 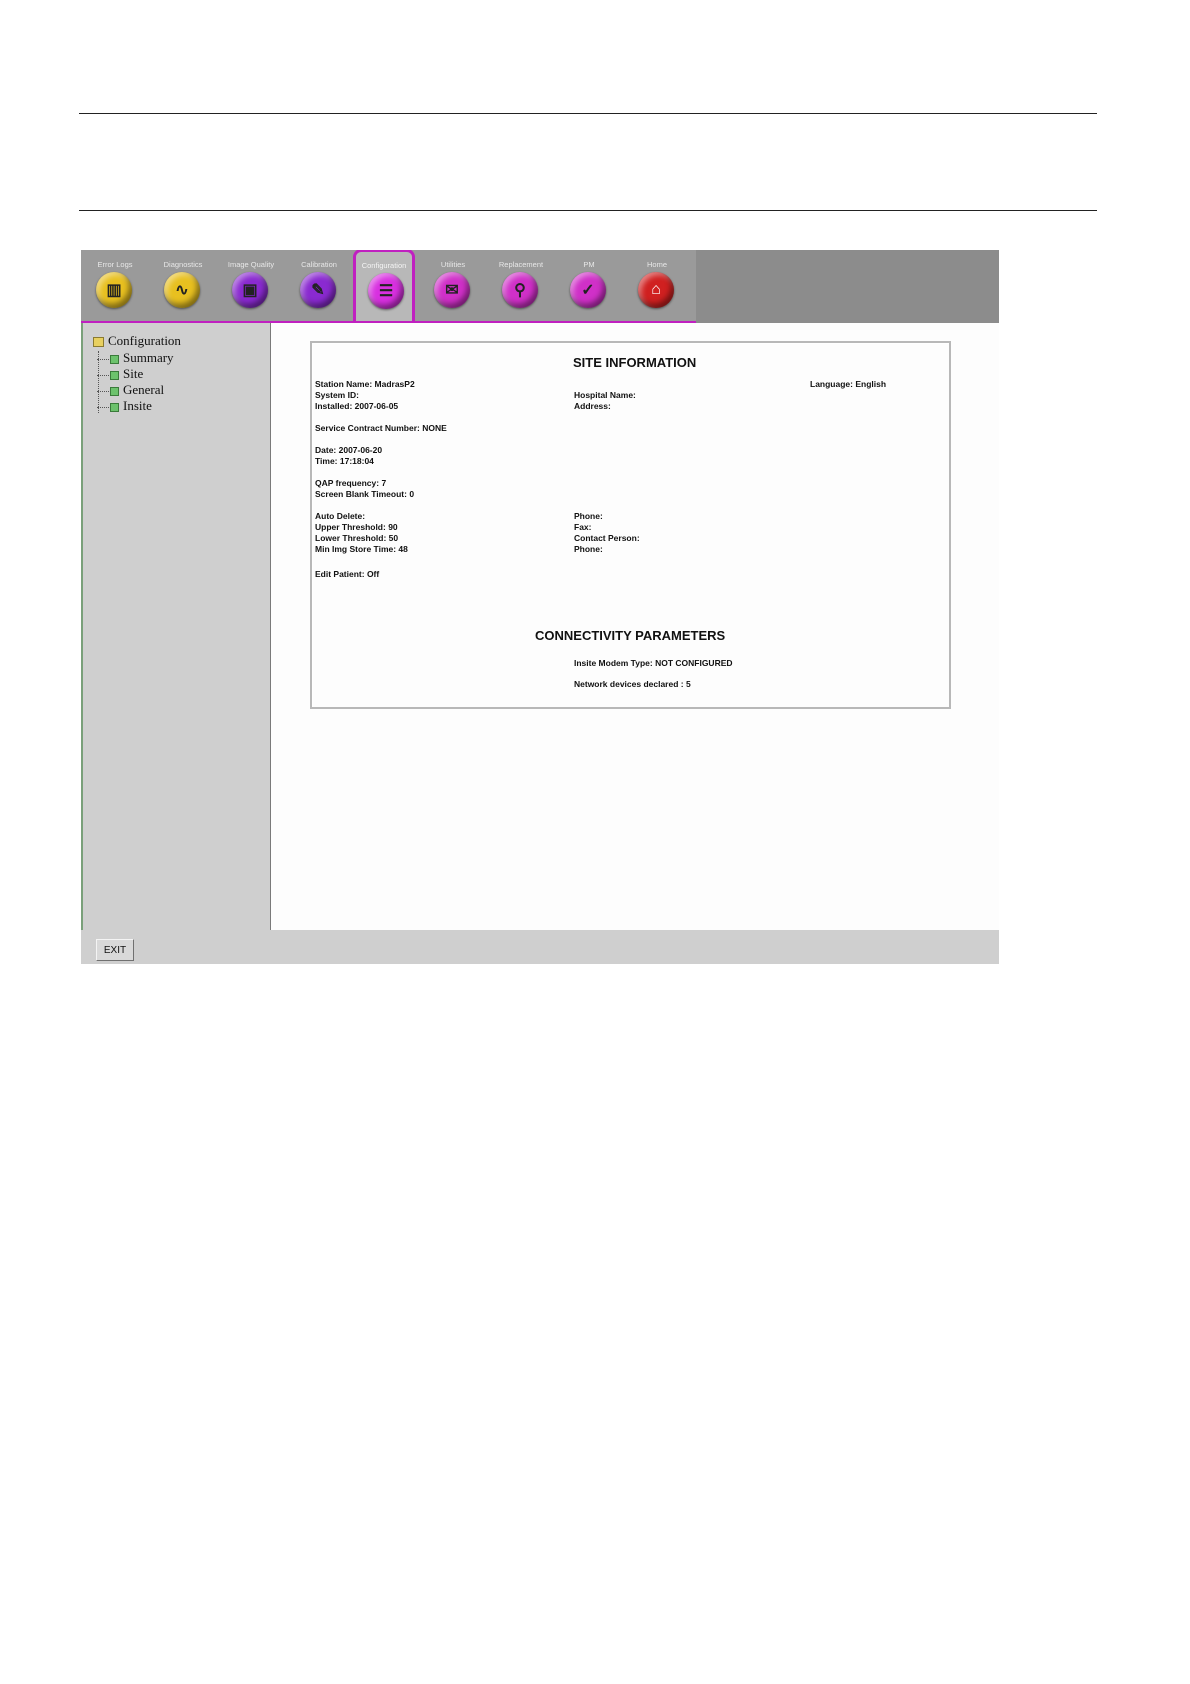 What do you see at coordinates (656, 264) in the screenshot?
I see `tab-label: Home` at bounding box center [656, 264].